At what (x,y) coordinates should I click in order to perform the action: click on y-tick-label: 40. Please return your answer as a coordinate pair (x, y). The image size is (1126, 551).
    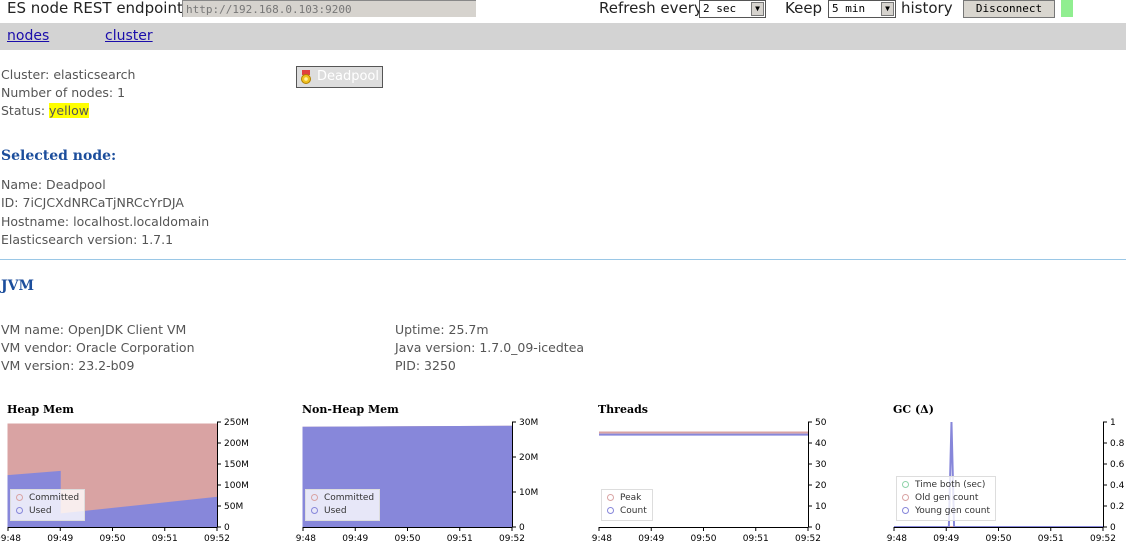
    Looking at the image, I should click on (821, 444).